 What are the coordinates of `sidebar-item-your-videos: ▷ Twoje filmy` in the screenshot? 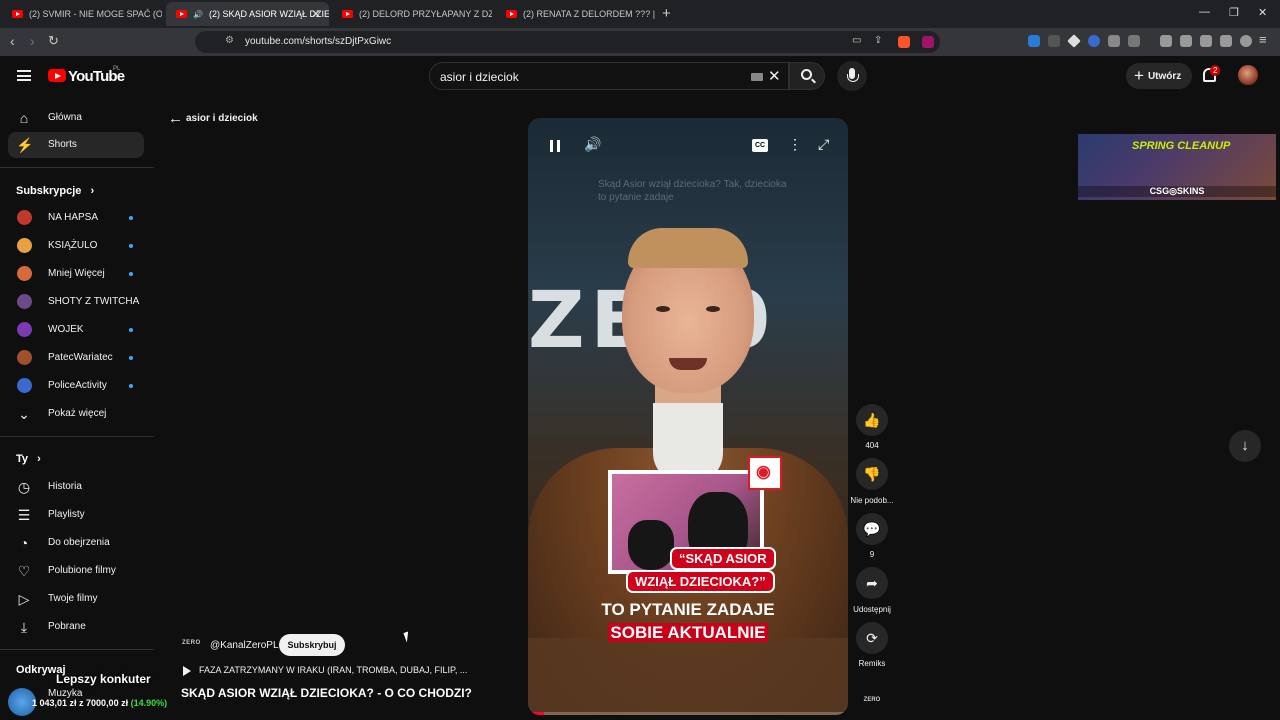 It's located at (76, 599).